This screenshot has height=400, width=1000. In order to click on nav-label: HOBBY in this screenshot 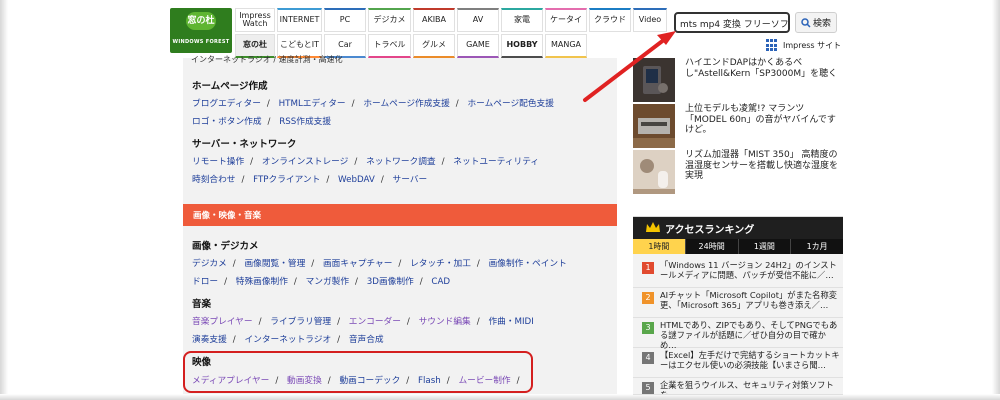, I will do `click(522, 45)`.